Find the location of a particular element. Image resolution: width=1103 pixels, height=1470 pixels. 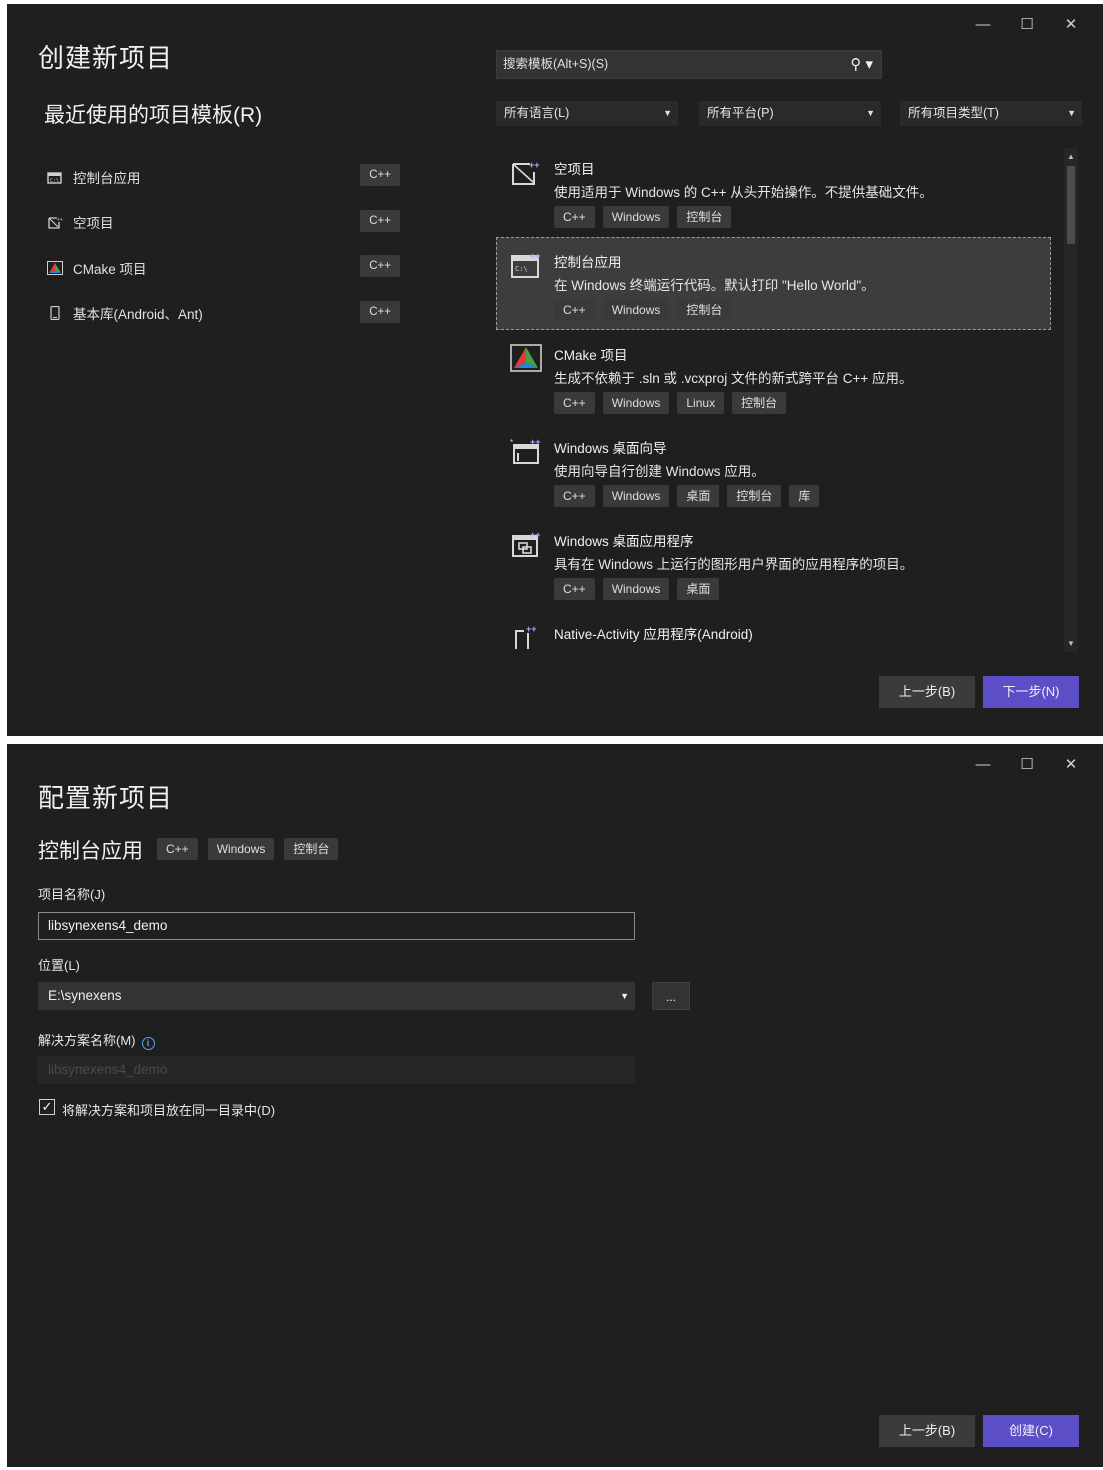

recent-item-label: 基本库(Android、Ant) is located at coordinates (138, 315).